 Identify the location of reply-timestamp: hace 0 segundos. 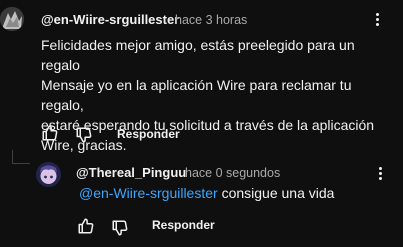
(232, 173).